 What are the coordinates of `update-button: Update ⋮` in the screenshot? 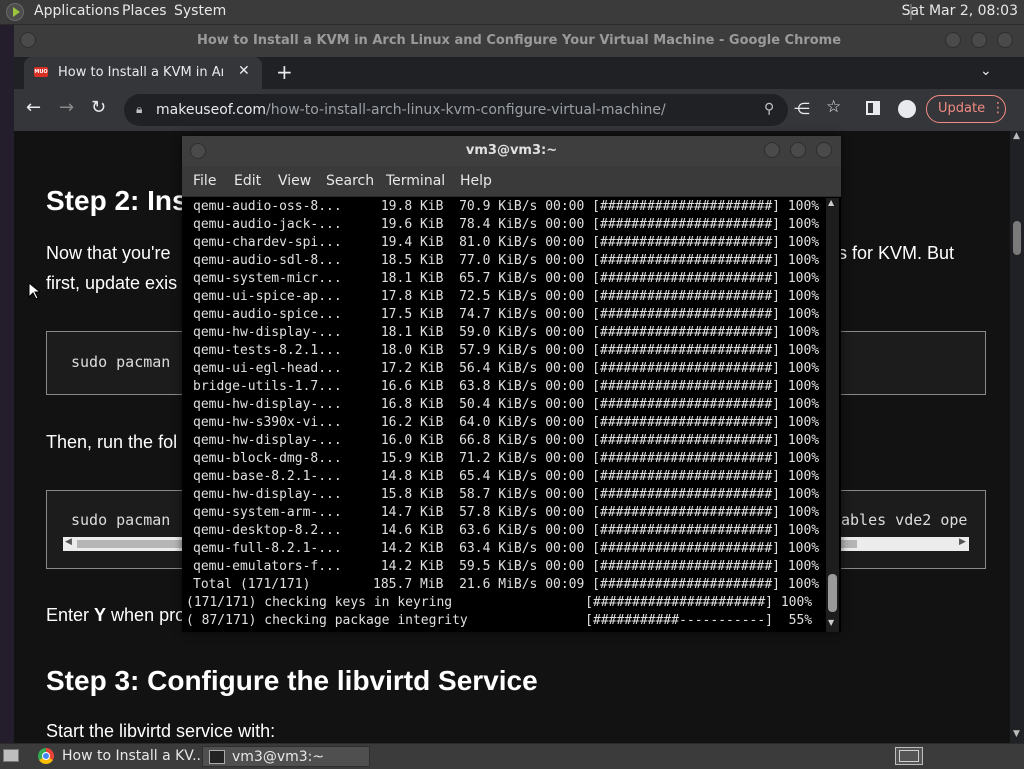 It's located at (966, 109).